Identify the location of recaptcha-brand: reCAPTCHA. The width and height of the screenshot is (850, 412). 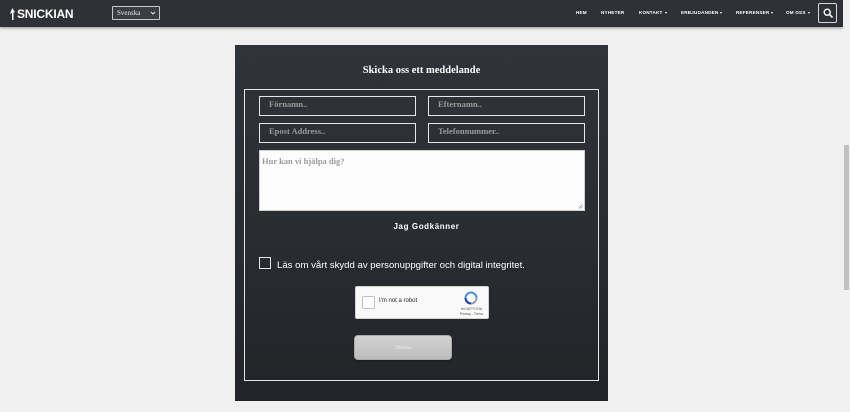
(471, 309).